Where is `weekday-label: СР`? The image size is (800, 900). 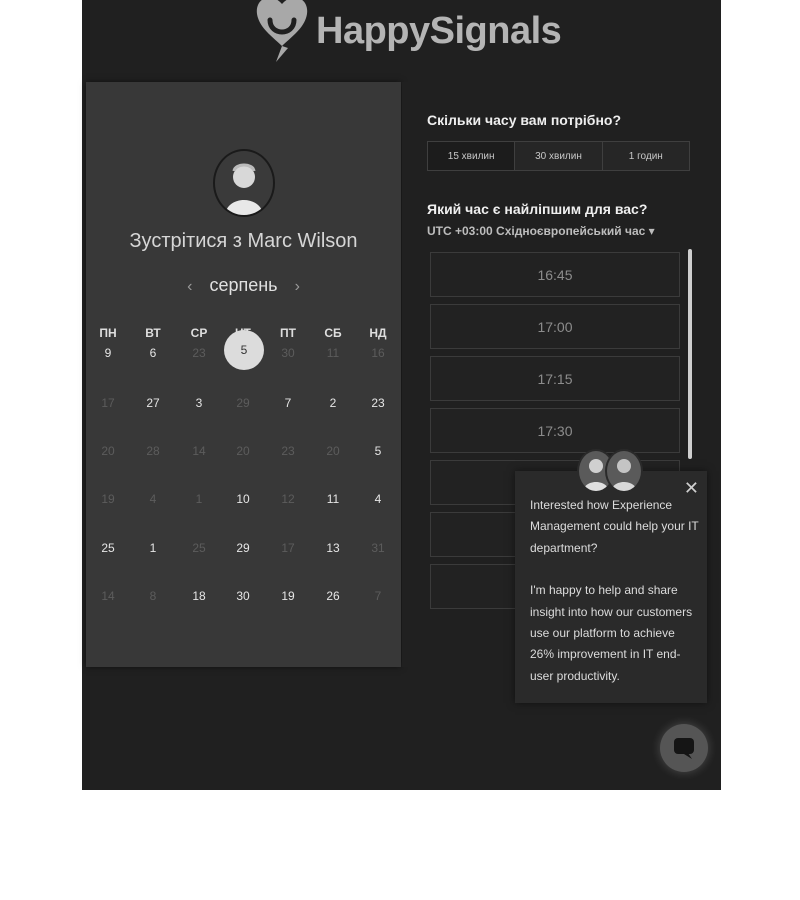 weekday-label: СР is located at coordinates (199, 333).